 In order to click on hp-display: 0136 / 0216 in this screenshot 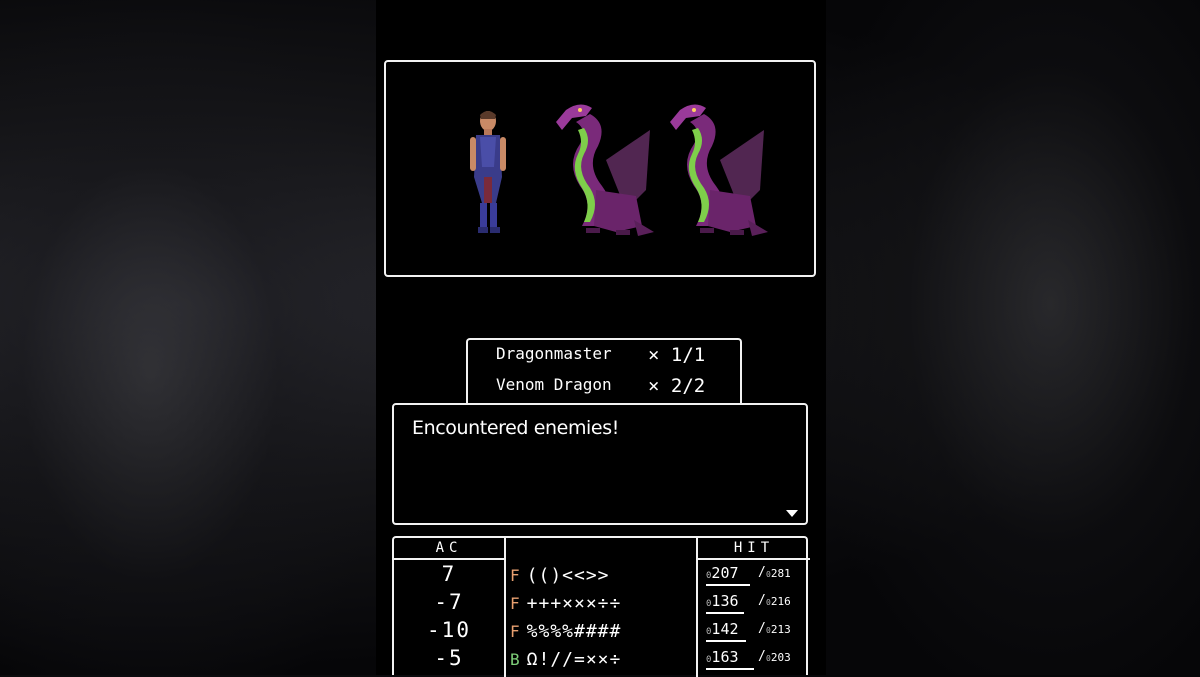, I will do `click(754, 603)`.